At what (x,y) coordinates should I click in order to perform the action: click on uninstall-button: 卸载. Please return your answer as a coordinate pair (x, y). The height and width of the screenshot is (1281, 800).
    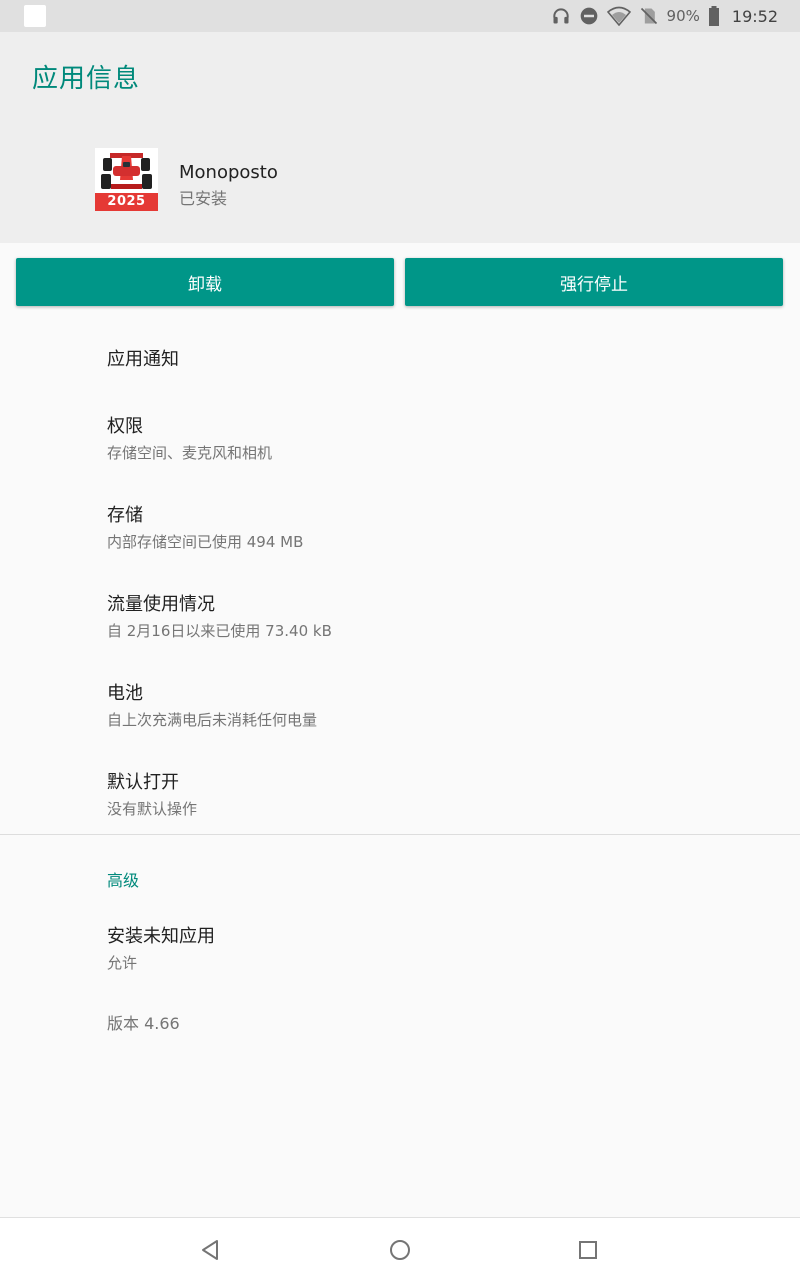
    Looking at the image, I should click on (205, 282).